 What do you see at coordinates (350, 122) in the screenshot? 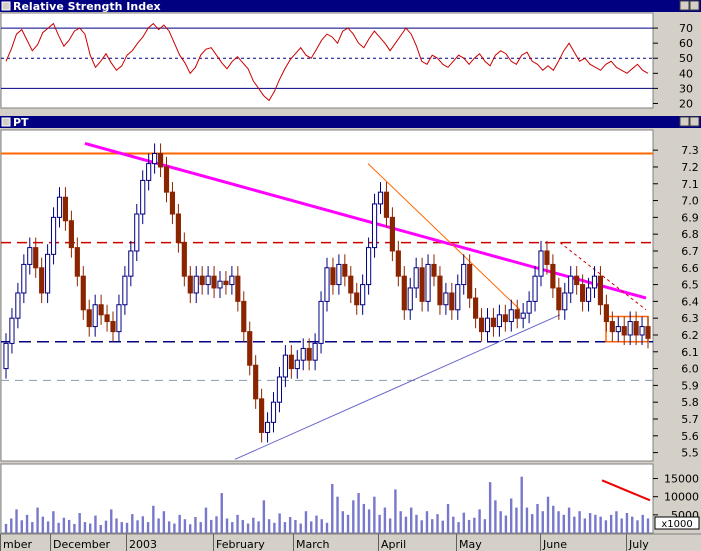
I see `price-title-bar` at bounding box center [350, 122].